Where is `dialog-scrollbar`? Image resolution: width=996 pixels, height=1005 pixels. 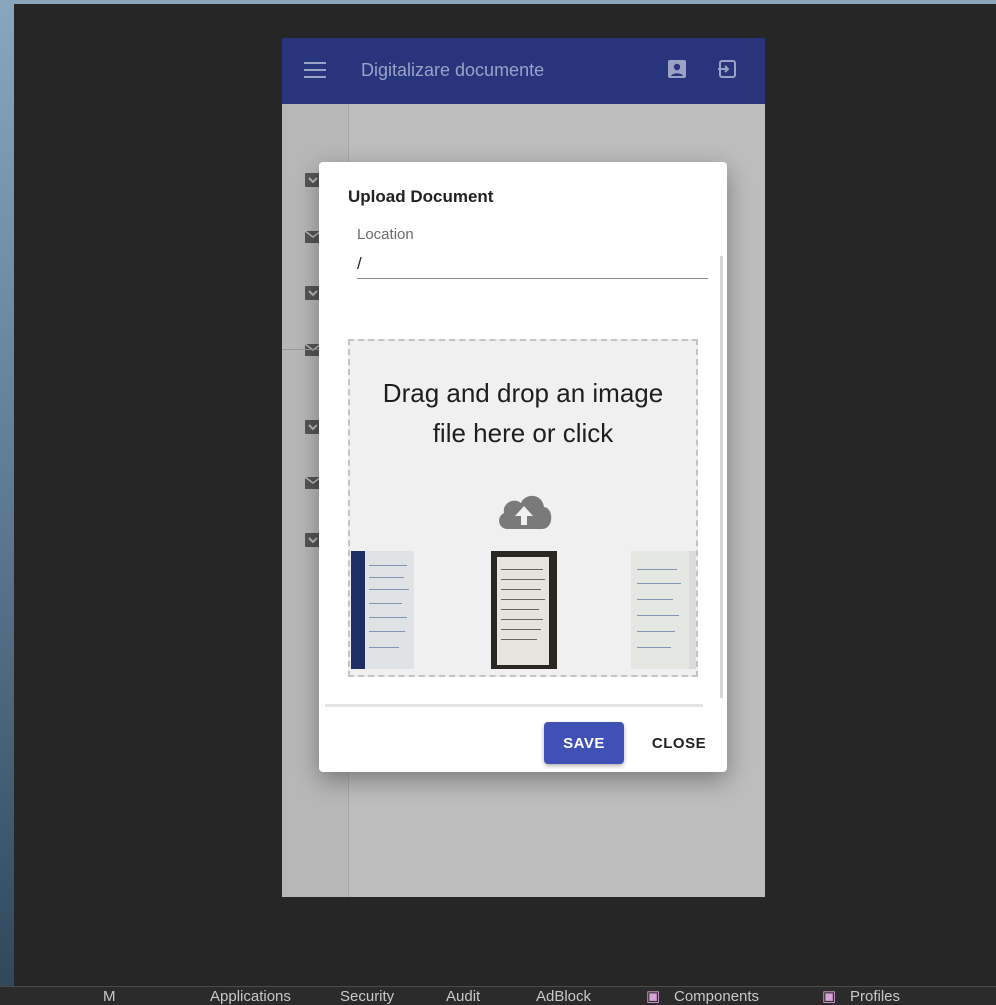 dialog-scrollbar is located at coordinates (721, 477).